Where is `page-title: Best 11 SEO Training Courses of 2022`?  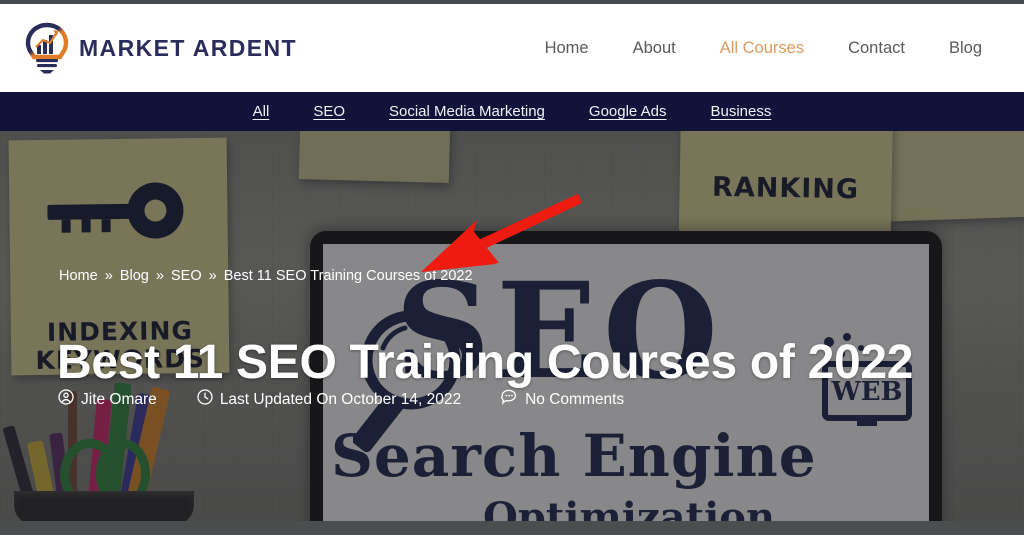 page-title: Best 11 SEO Training Courses of 2022 is located at coordinates (485, 363).